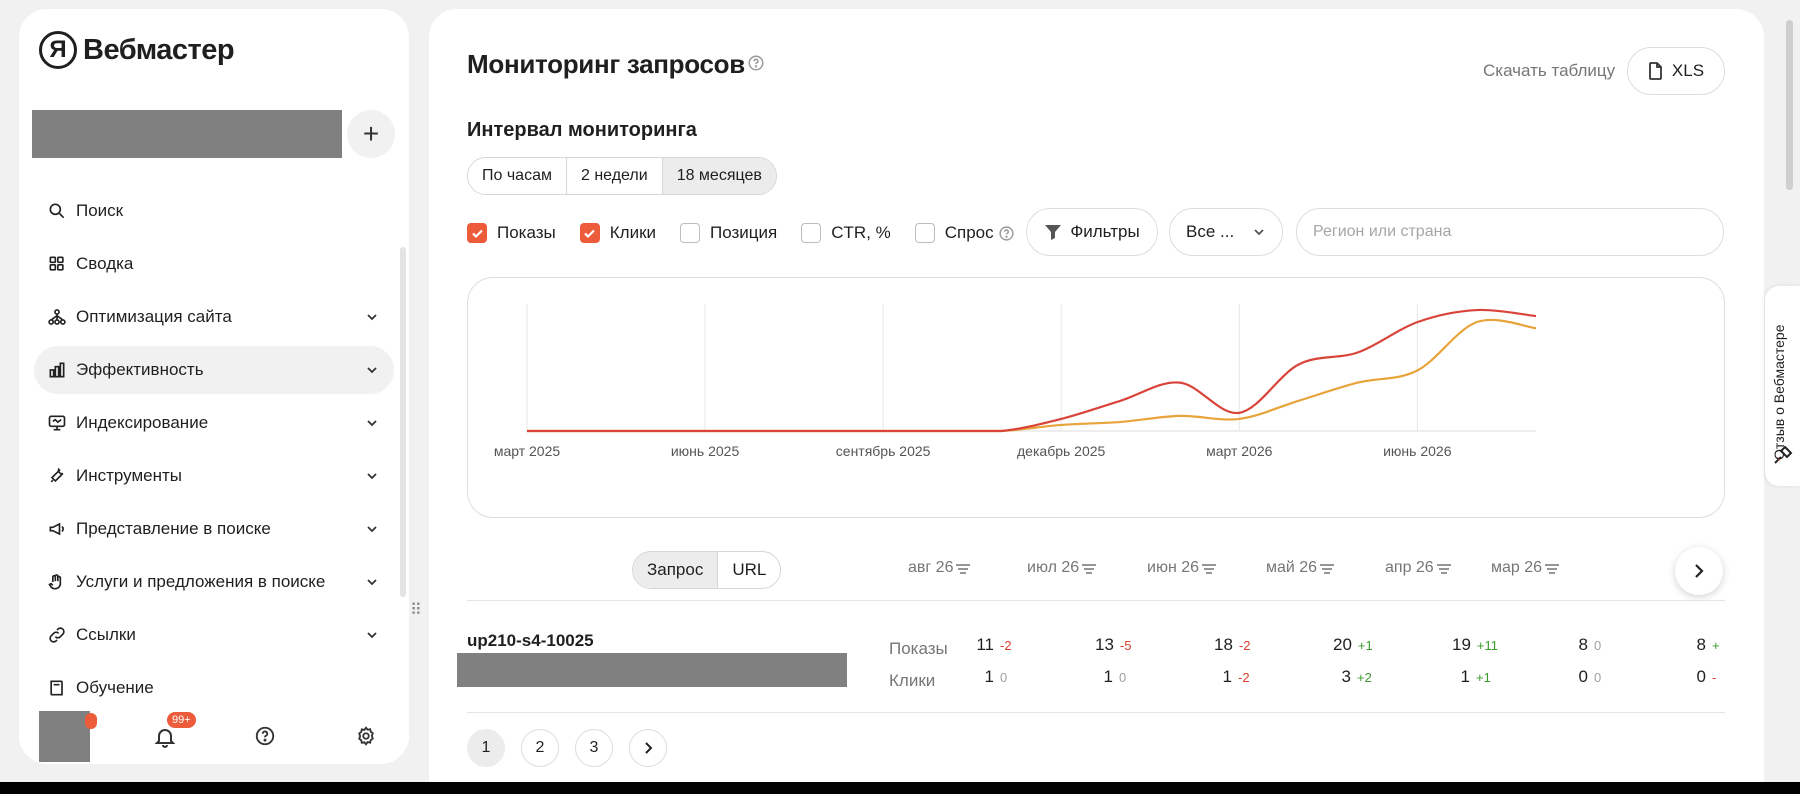 The image size is (1800, 794). I want to click on site-selector, so click(187, 134).